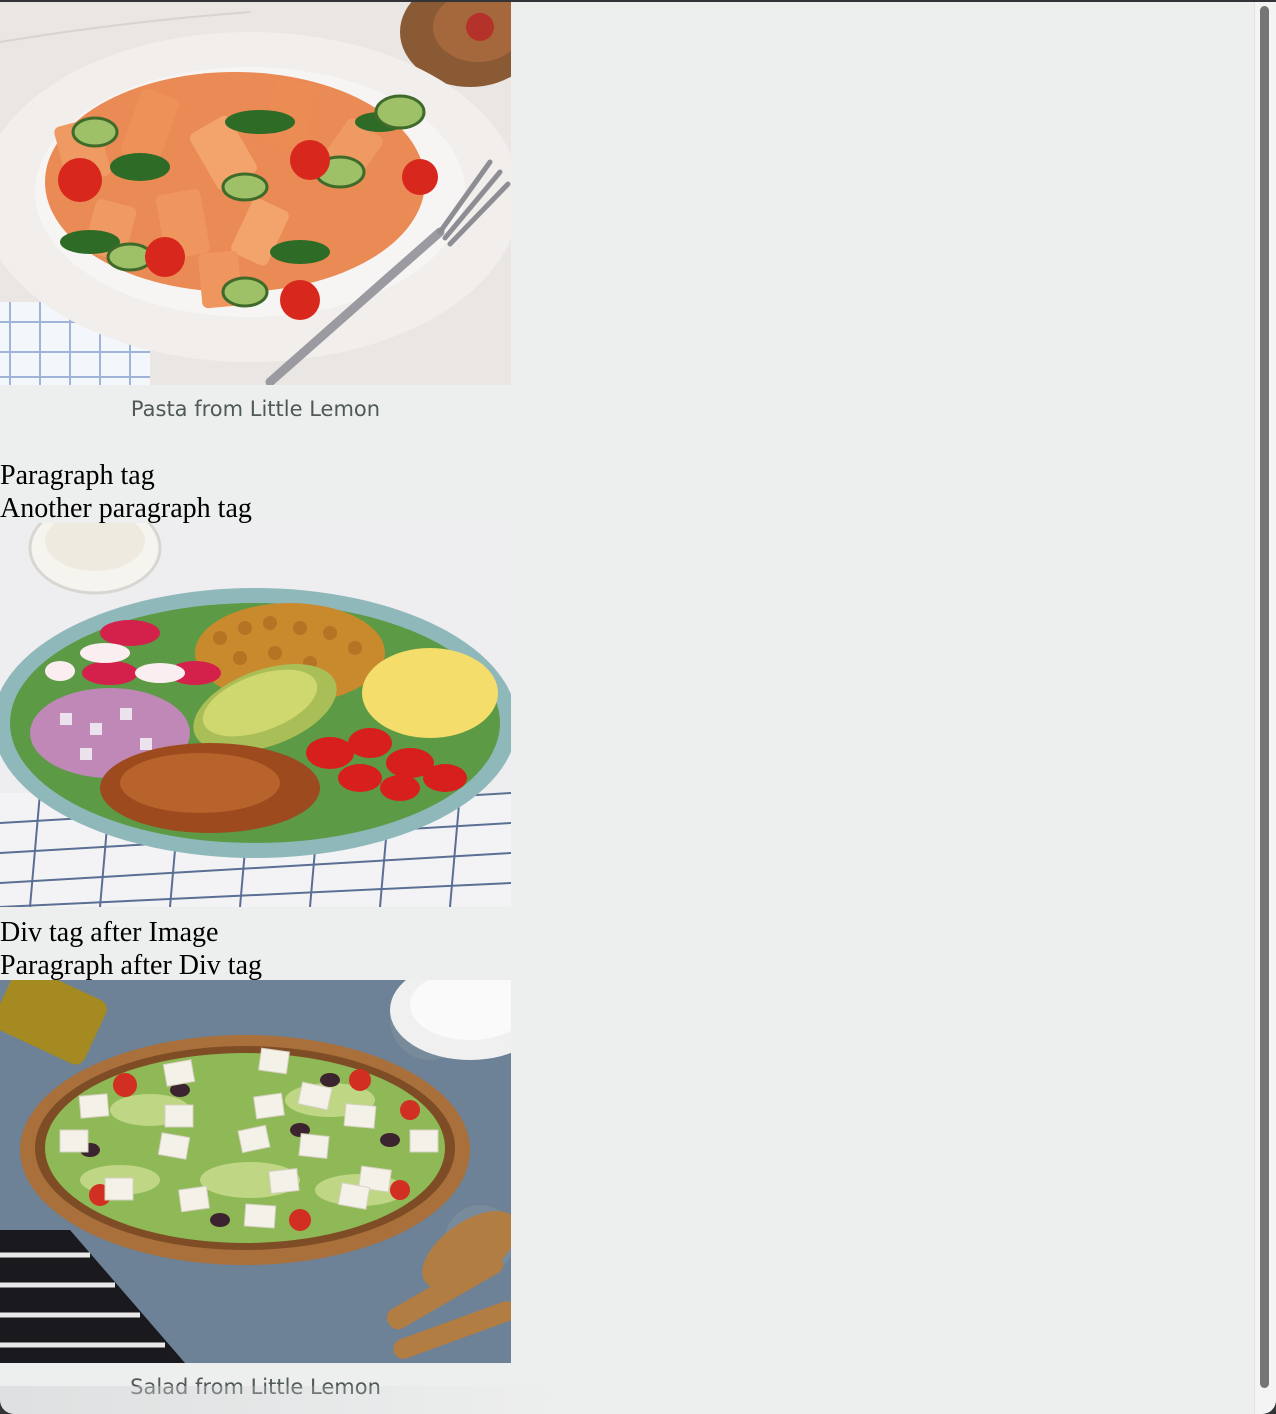  What do you see at coordinates (255, 409) in the screenshot?
I see `pasta-caption: Pasta from Little Lemon` at bounding box center [255, 409].